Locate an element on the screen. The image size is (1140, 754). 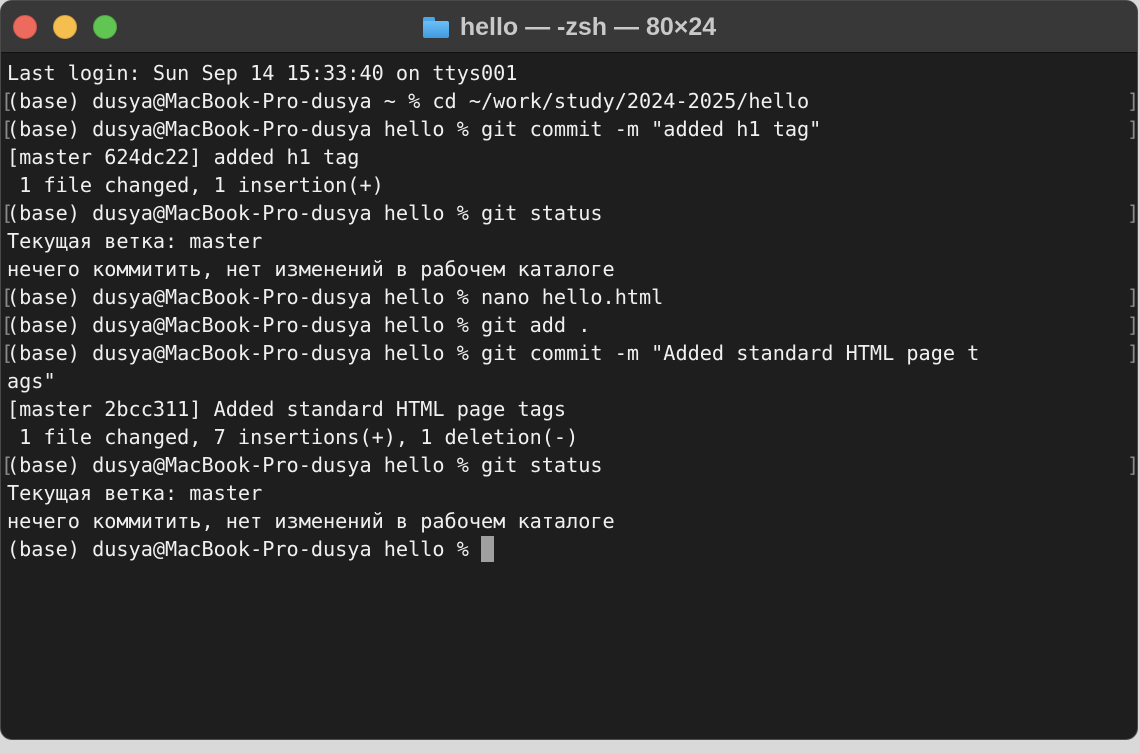
terminal-line: 1 file changed, 1 insertion(+) is located at coordinates (195, 185).